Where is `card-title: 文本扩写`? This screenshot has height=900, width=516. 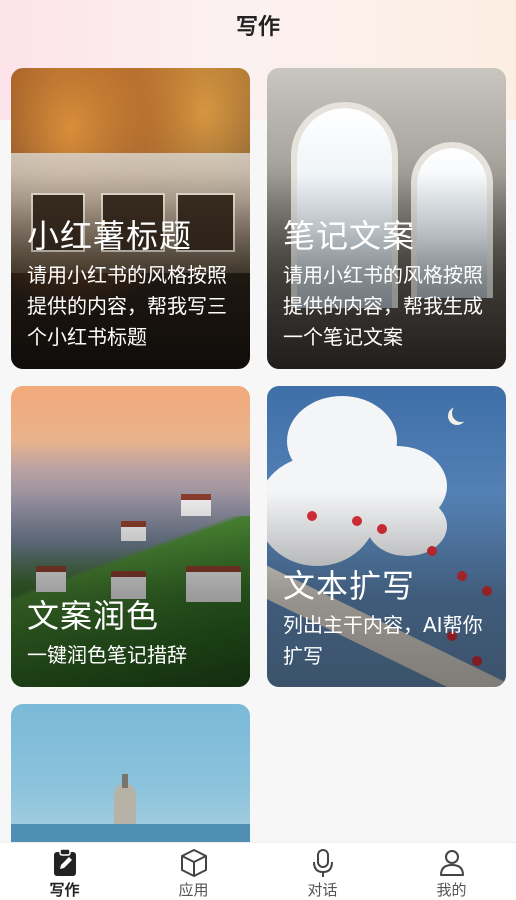
card-title: 文本扩写 is located at coordinates (349, 586).